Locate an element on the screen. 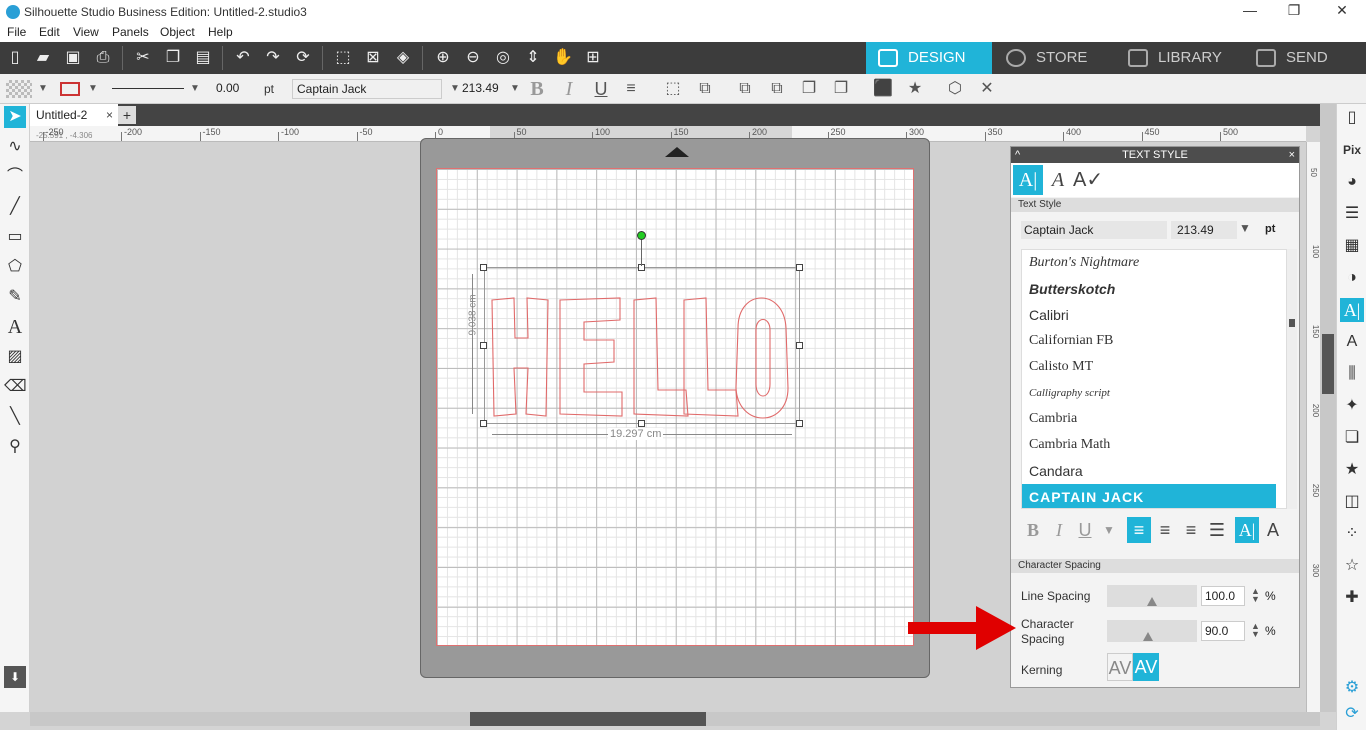 This screenshot has height=730, width=1366. minimize-icon: — is located at coordinates (1250, 10).